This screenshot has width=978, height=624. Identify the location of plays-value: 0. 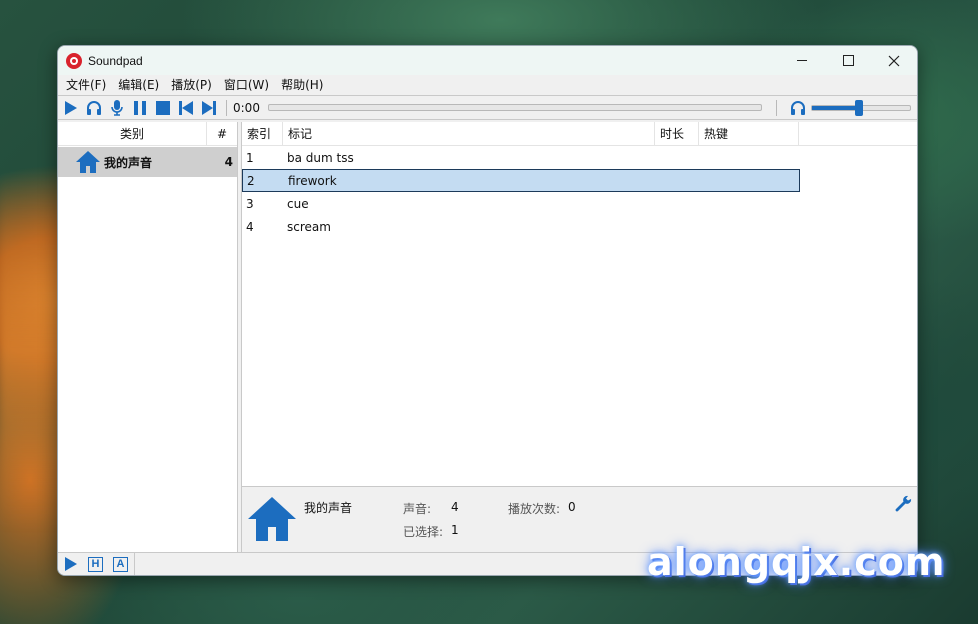
(572, 507).